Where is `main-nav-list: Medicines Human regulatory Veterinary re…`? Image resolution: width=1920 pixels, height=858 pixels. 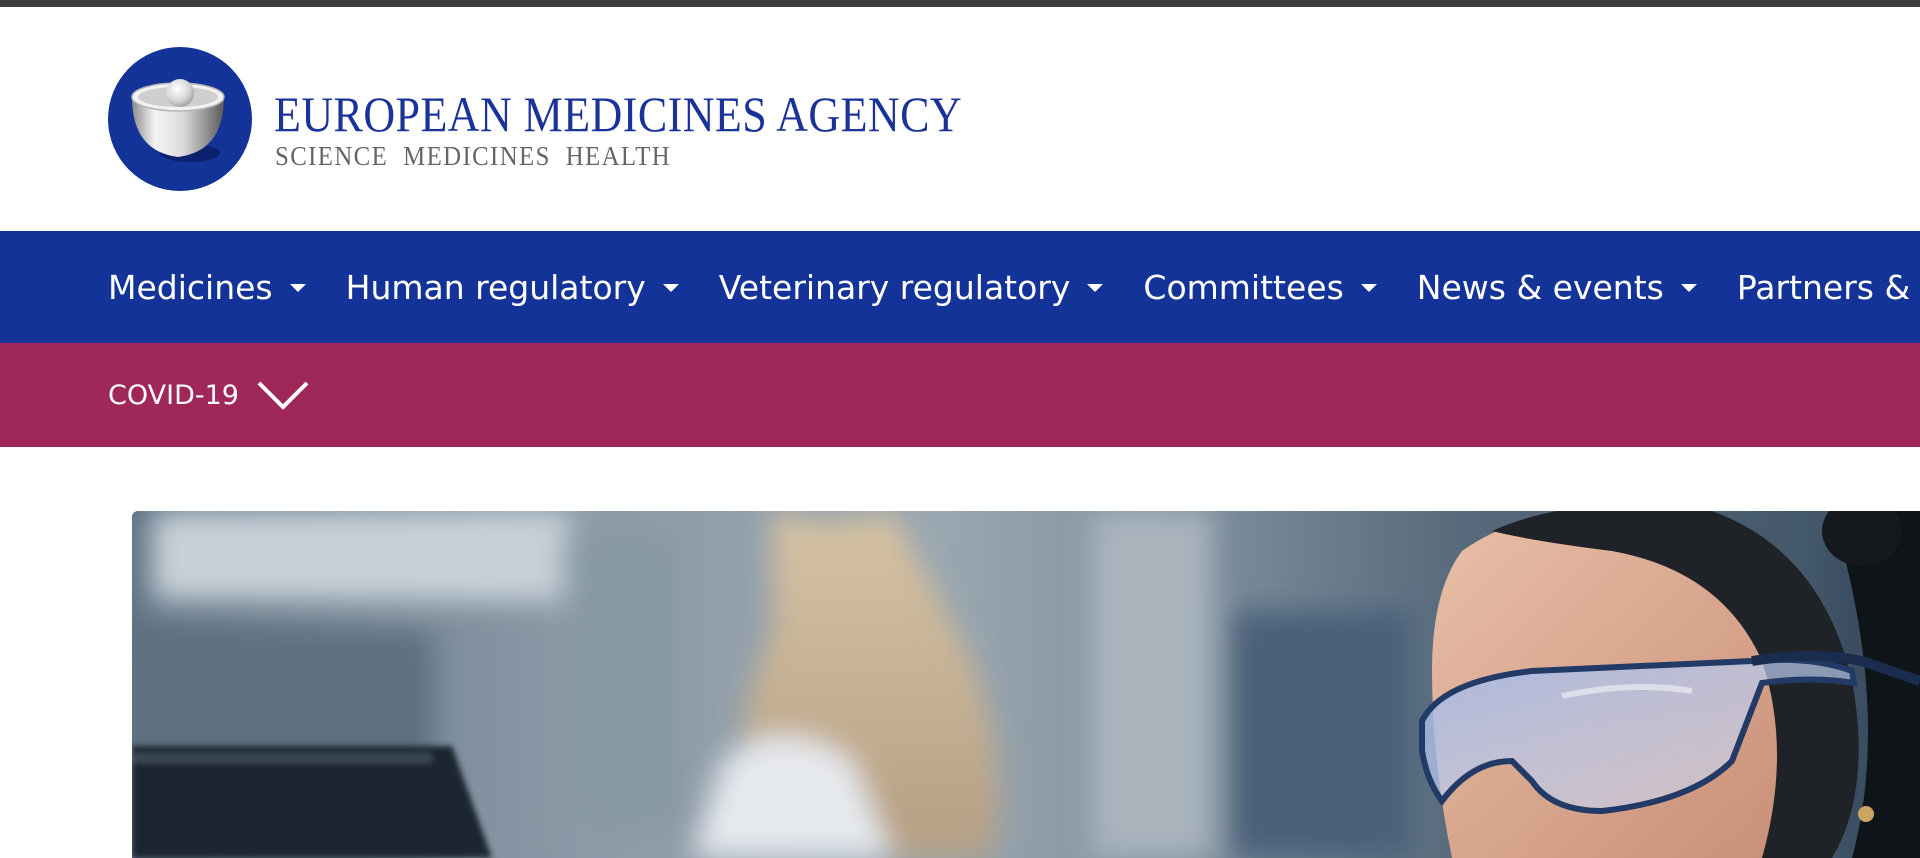 main-nav-list: Medicines Human regulatory Veterinary re… is located at coordinates (960, 287).